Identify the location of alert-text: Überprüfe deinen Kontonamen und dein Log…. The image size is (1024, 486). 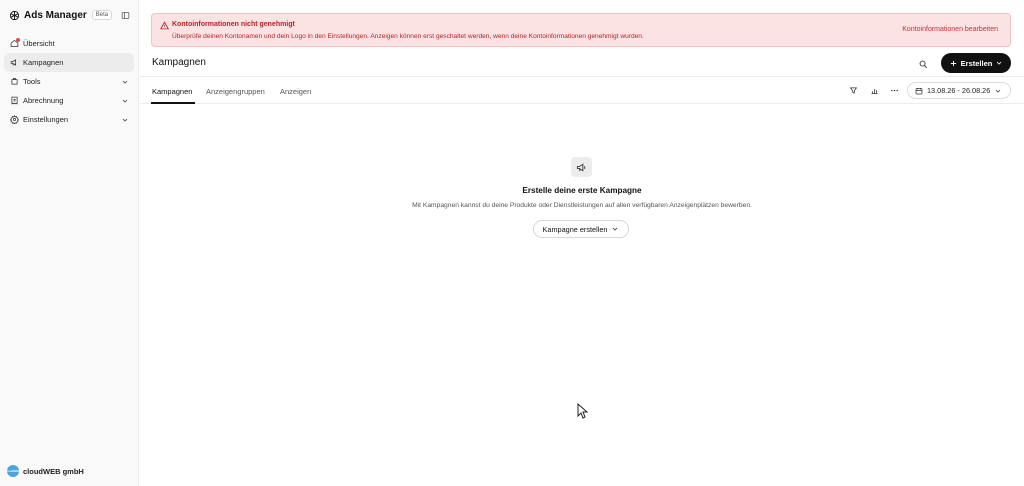
(408, 36).